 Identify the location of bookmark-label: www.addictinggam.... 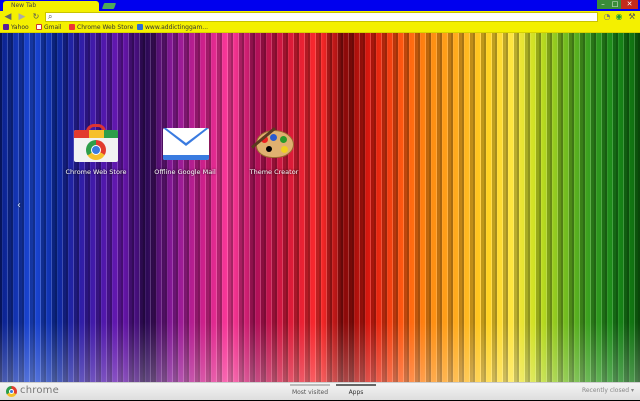
(177, 27).